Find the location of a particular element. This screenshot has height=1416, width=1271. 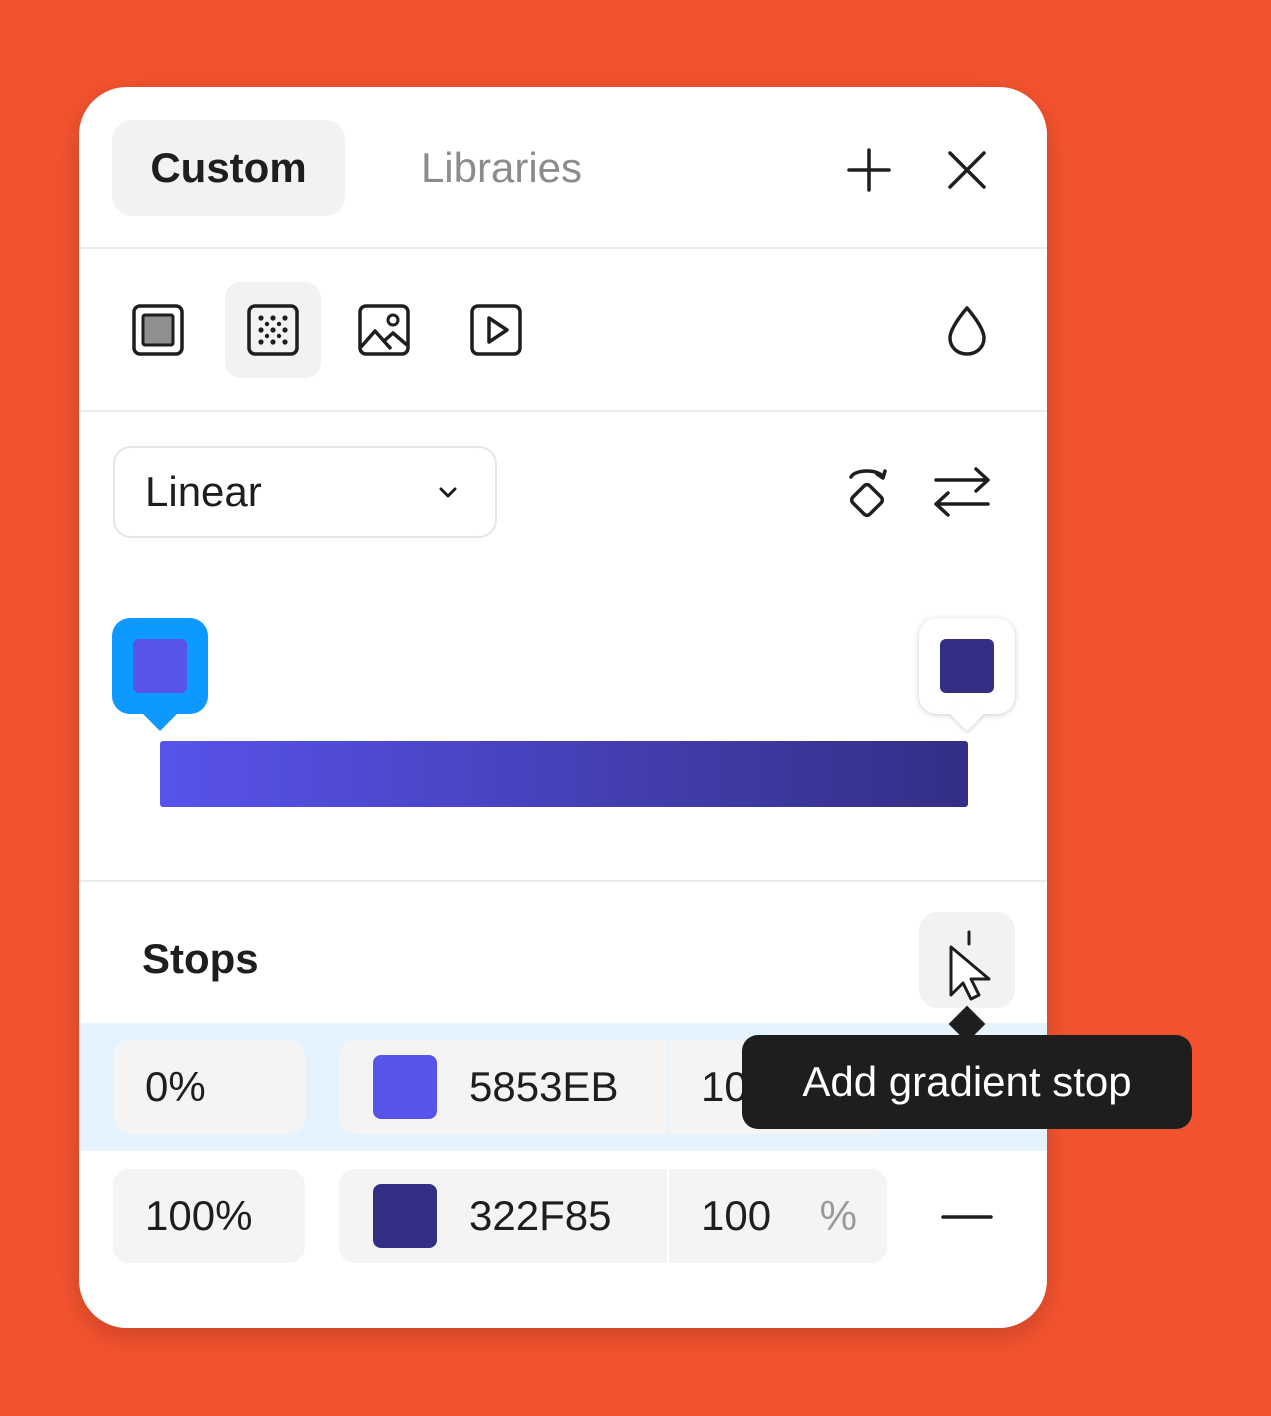

stop-swatch-end is located at coordinates (967, 666).